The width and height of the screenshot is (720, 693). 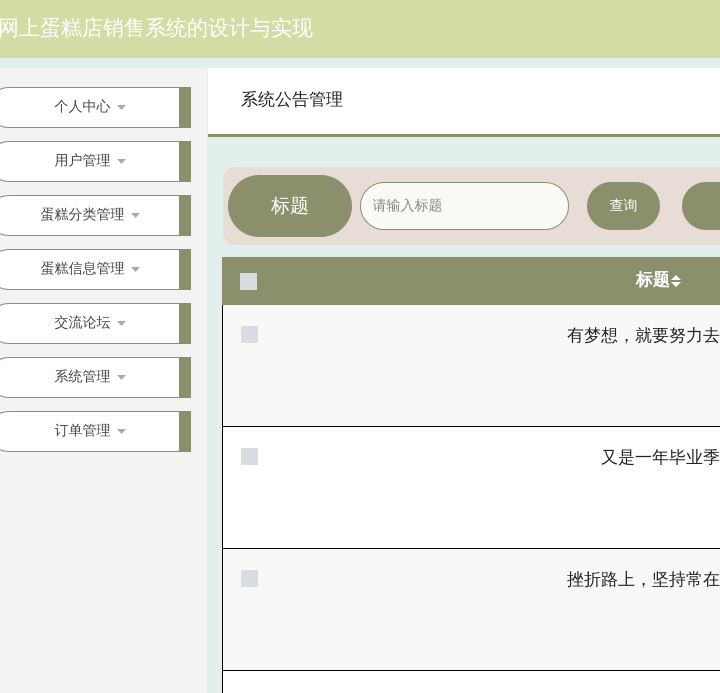 What do you see at coordinates (95, 215) in the screenshot?
I see `sidebar-item: 蛋糕分类管理` at bounding box center [95, 215].